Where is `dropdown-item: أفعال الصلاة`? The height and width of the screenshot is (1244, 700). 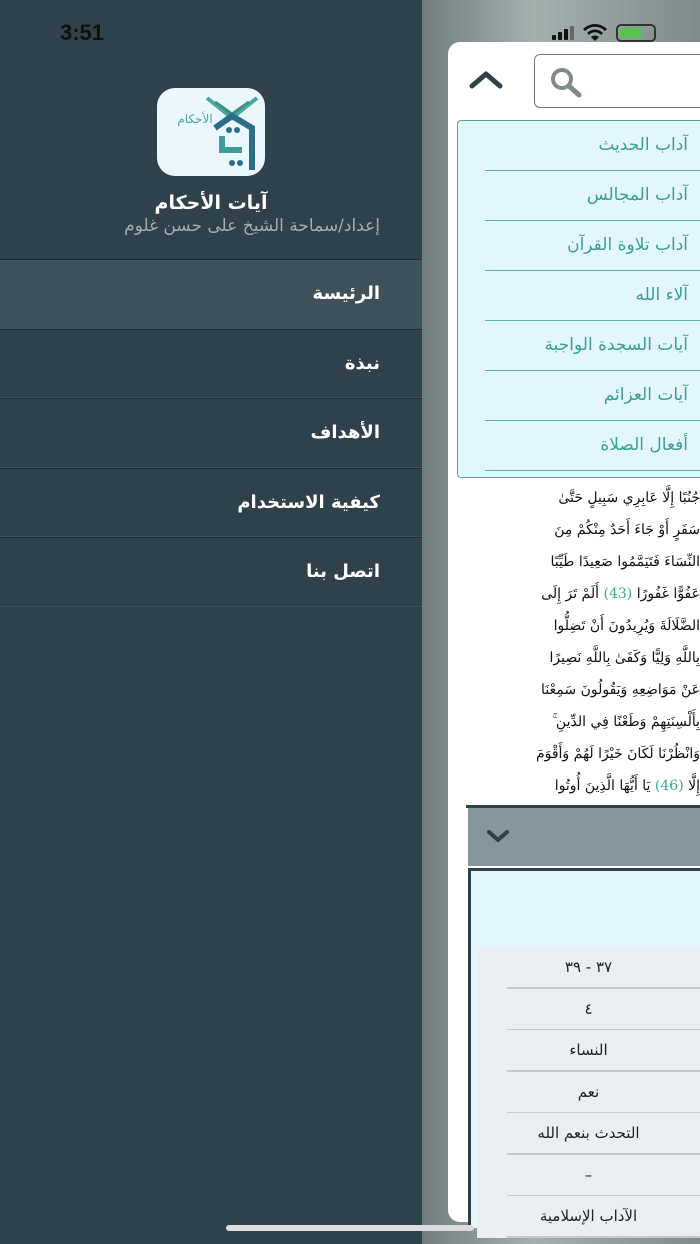
dropdown-item: أفعال الصلاة is located at coordinates (579, 446).